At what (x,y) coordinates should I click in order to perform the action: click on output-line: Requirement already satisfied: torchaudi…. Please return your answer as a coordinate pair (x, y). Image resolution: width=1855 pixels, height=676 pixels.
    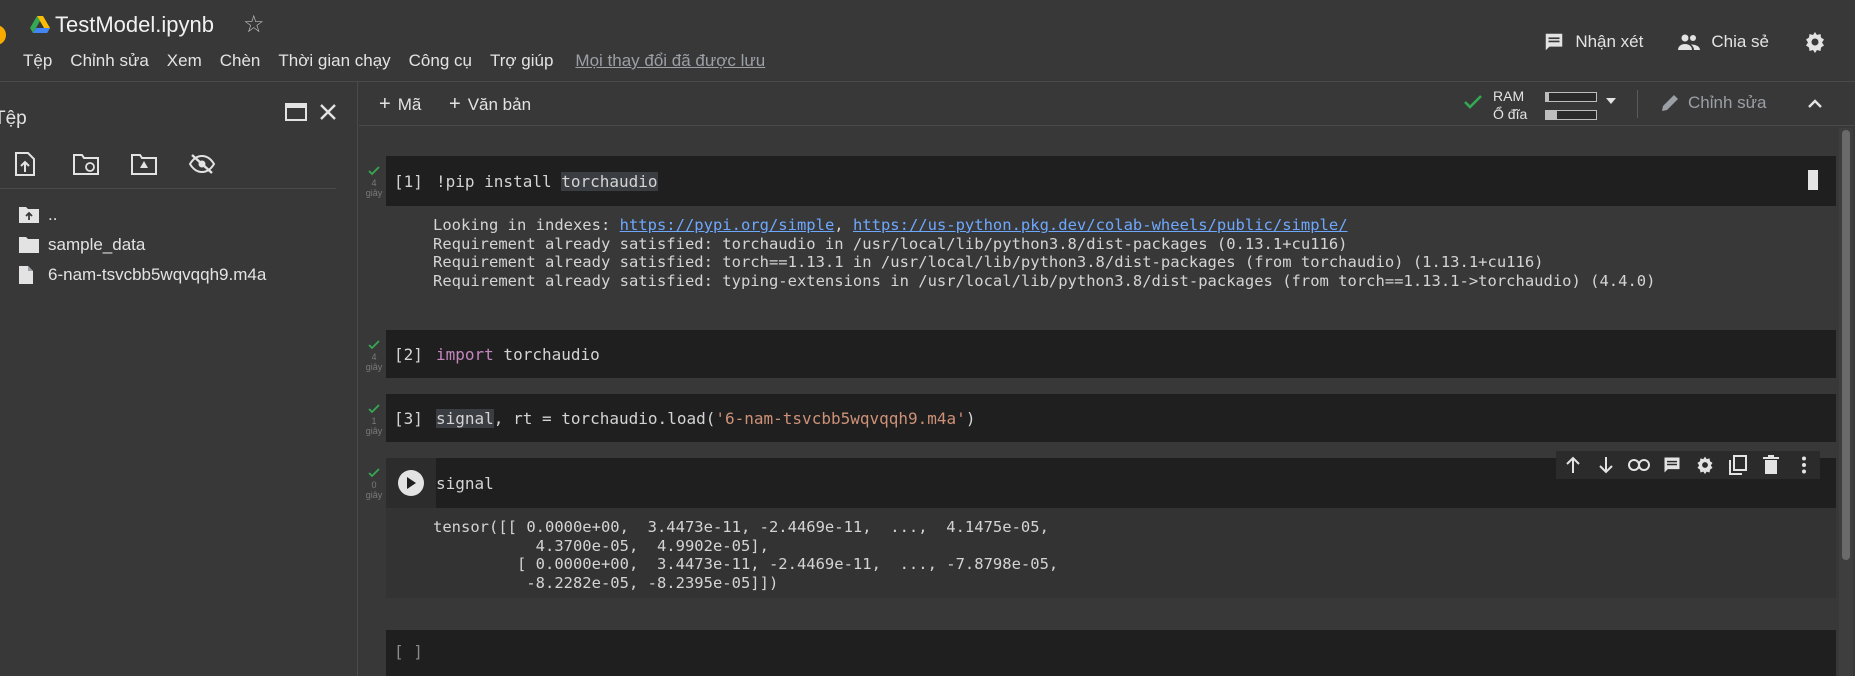
    Looking at the image, I should click on (890, 243).